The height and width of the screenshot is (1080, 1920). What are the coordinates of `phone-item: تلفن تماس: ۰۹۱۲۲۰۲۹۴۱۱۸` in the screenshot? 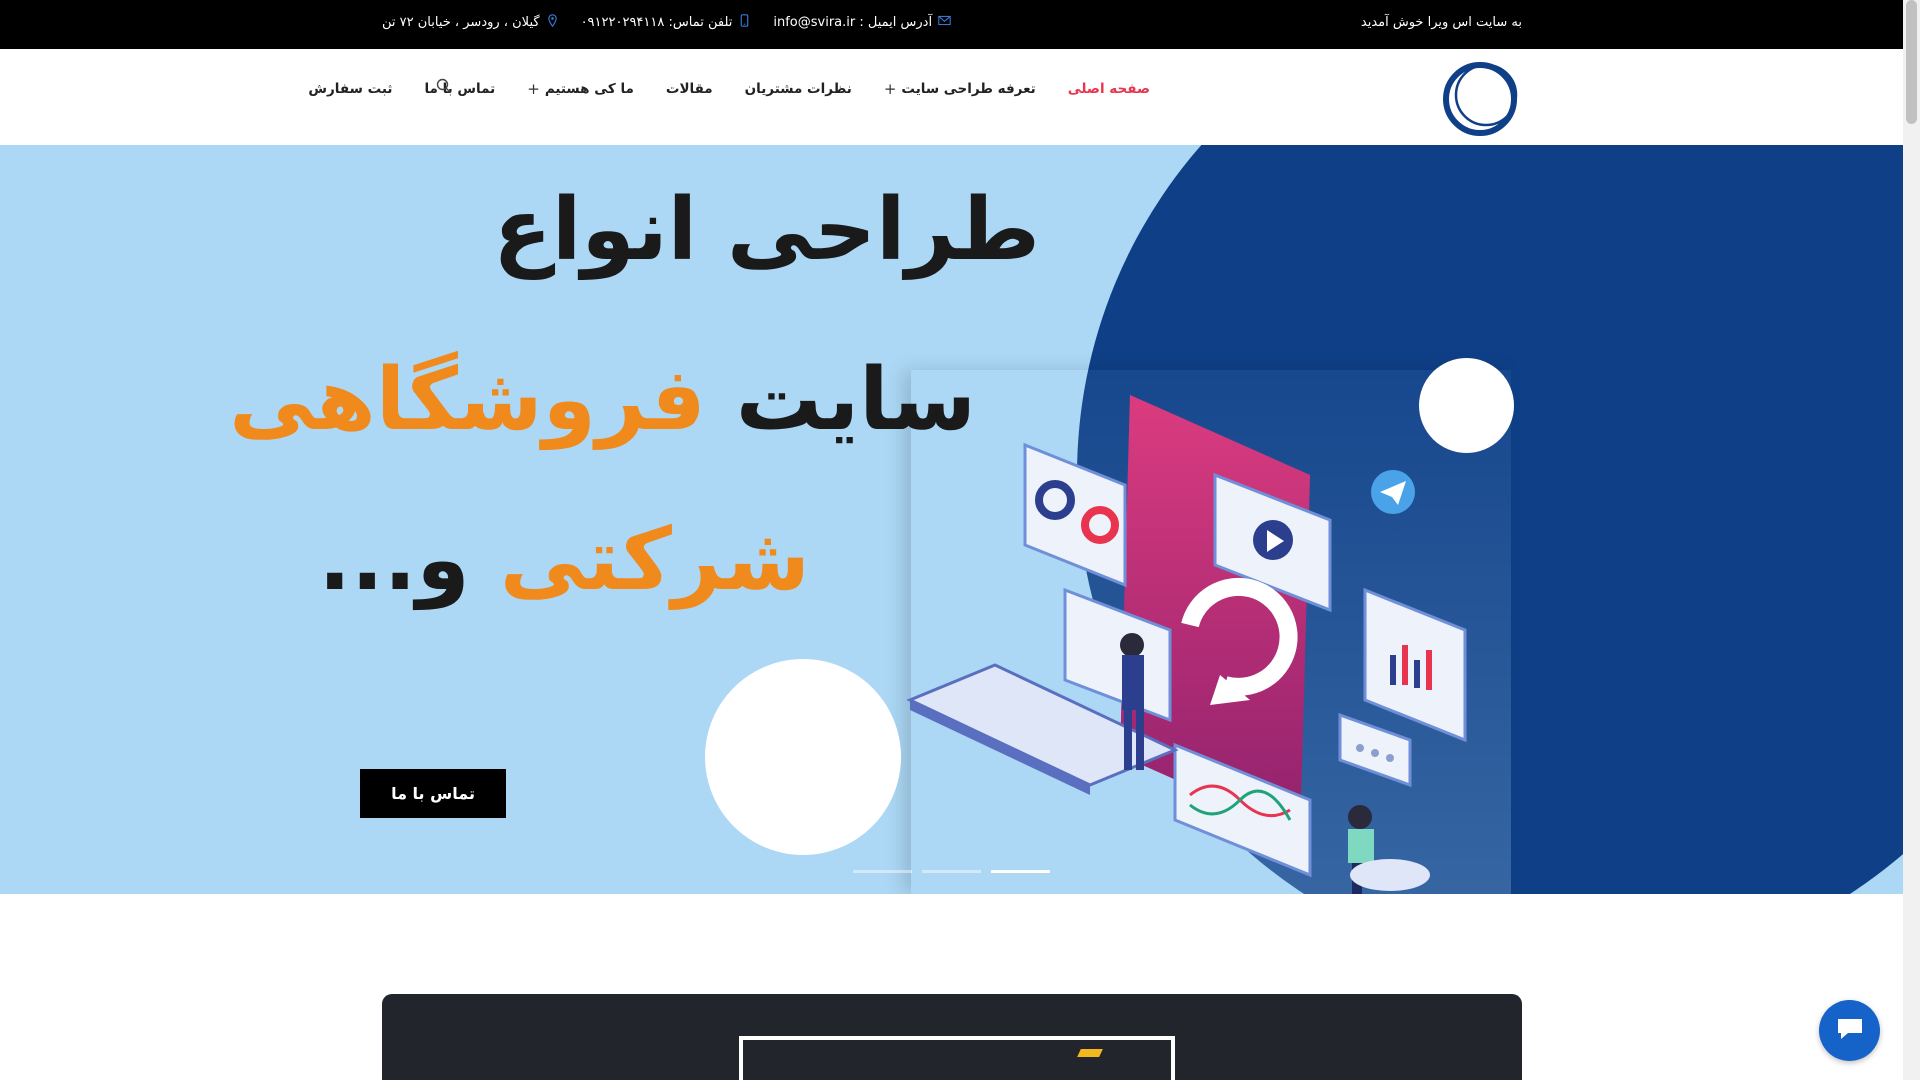 It's located at (666, 22).